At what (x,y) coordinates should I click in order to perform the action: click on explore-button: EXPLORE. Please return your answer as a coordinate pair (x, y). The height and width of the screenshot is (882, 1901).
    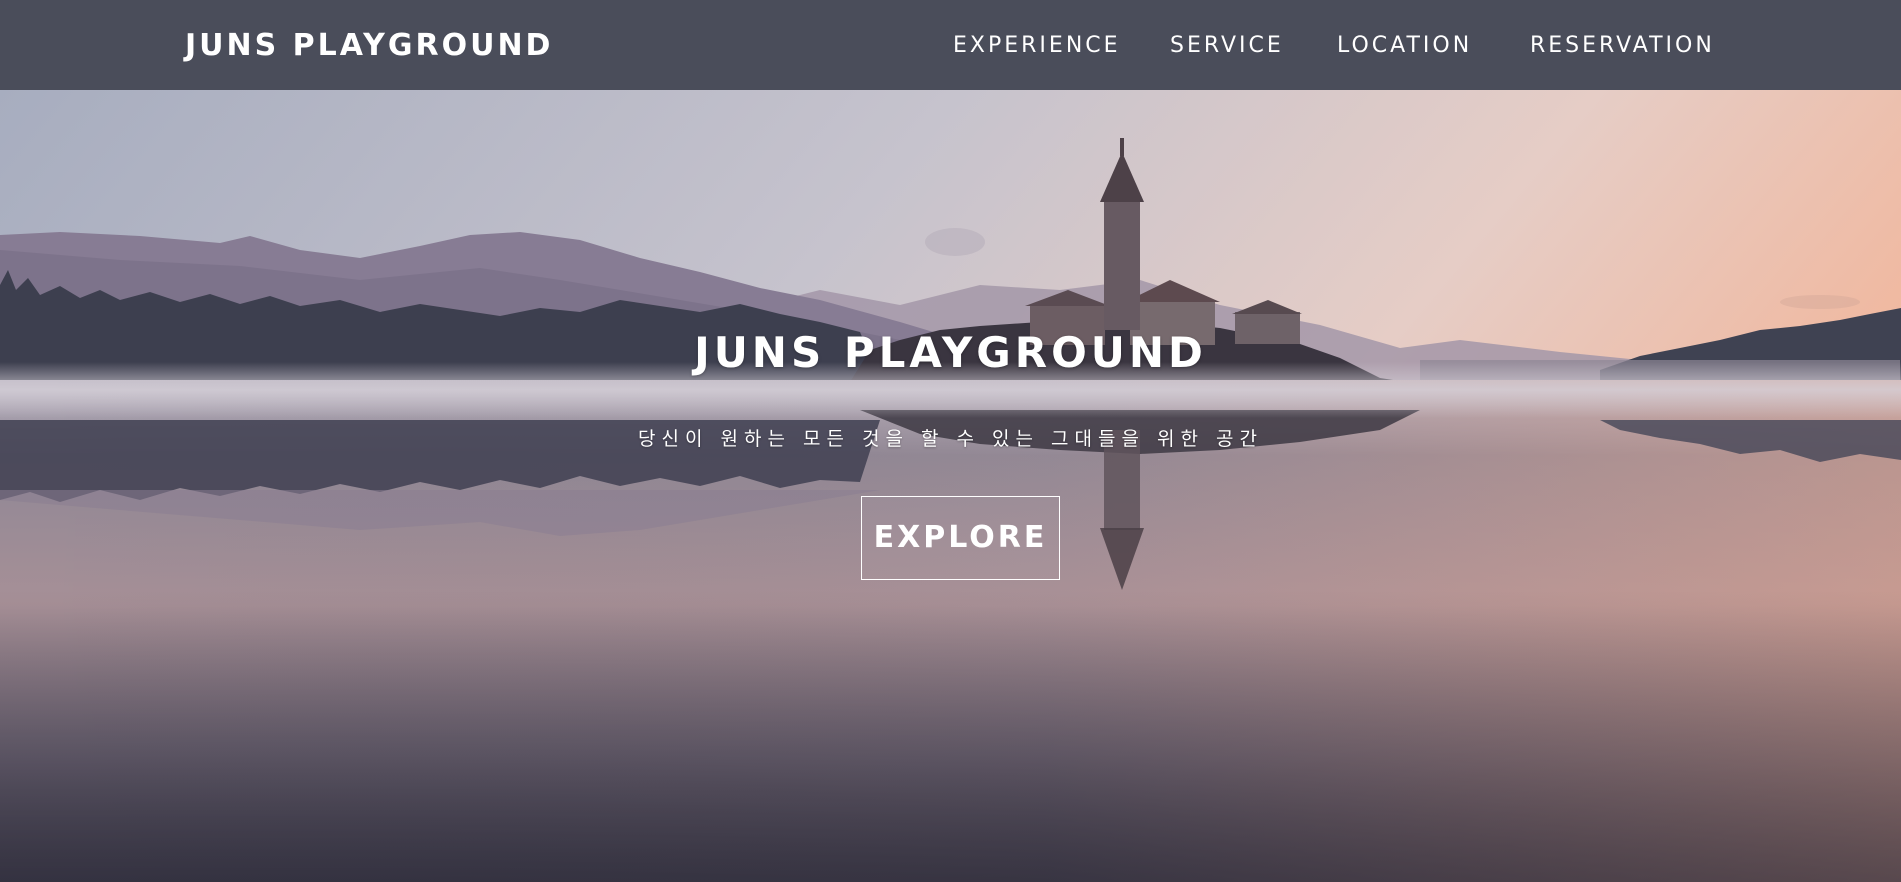
    Looking at the image, I should click on (960, 538).